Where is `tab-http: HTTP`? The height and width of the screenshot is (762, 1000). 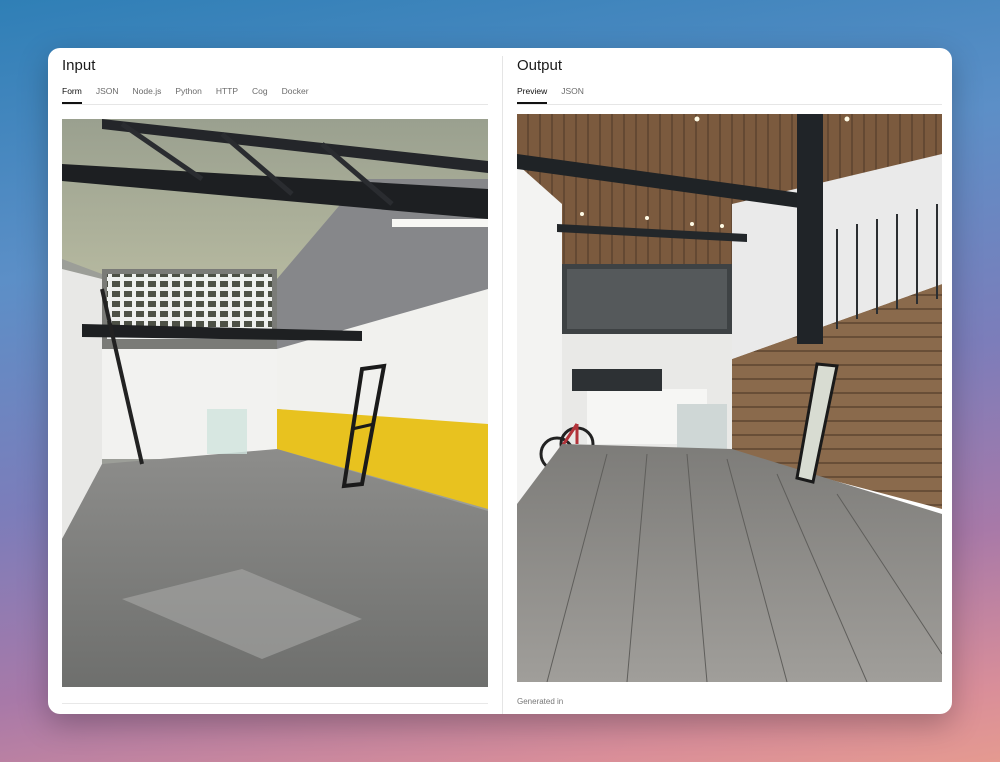
tab-http: HTTP is located at coordinates (227, 95).